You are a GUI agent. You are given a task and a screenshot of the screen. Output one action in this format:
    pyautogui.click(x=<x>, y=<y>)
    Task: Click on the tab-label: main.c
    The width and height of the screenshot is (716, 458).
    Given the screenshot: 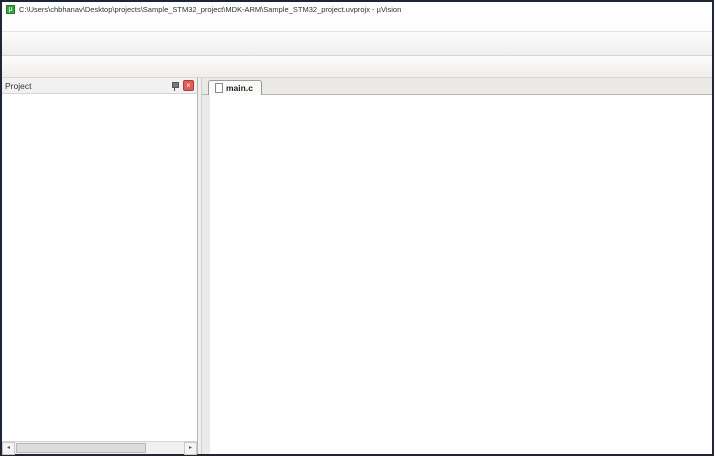 What is the action you would take?
    pyautogui.click(x=239, y=88)
    